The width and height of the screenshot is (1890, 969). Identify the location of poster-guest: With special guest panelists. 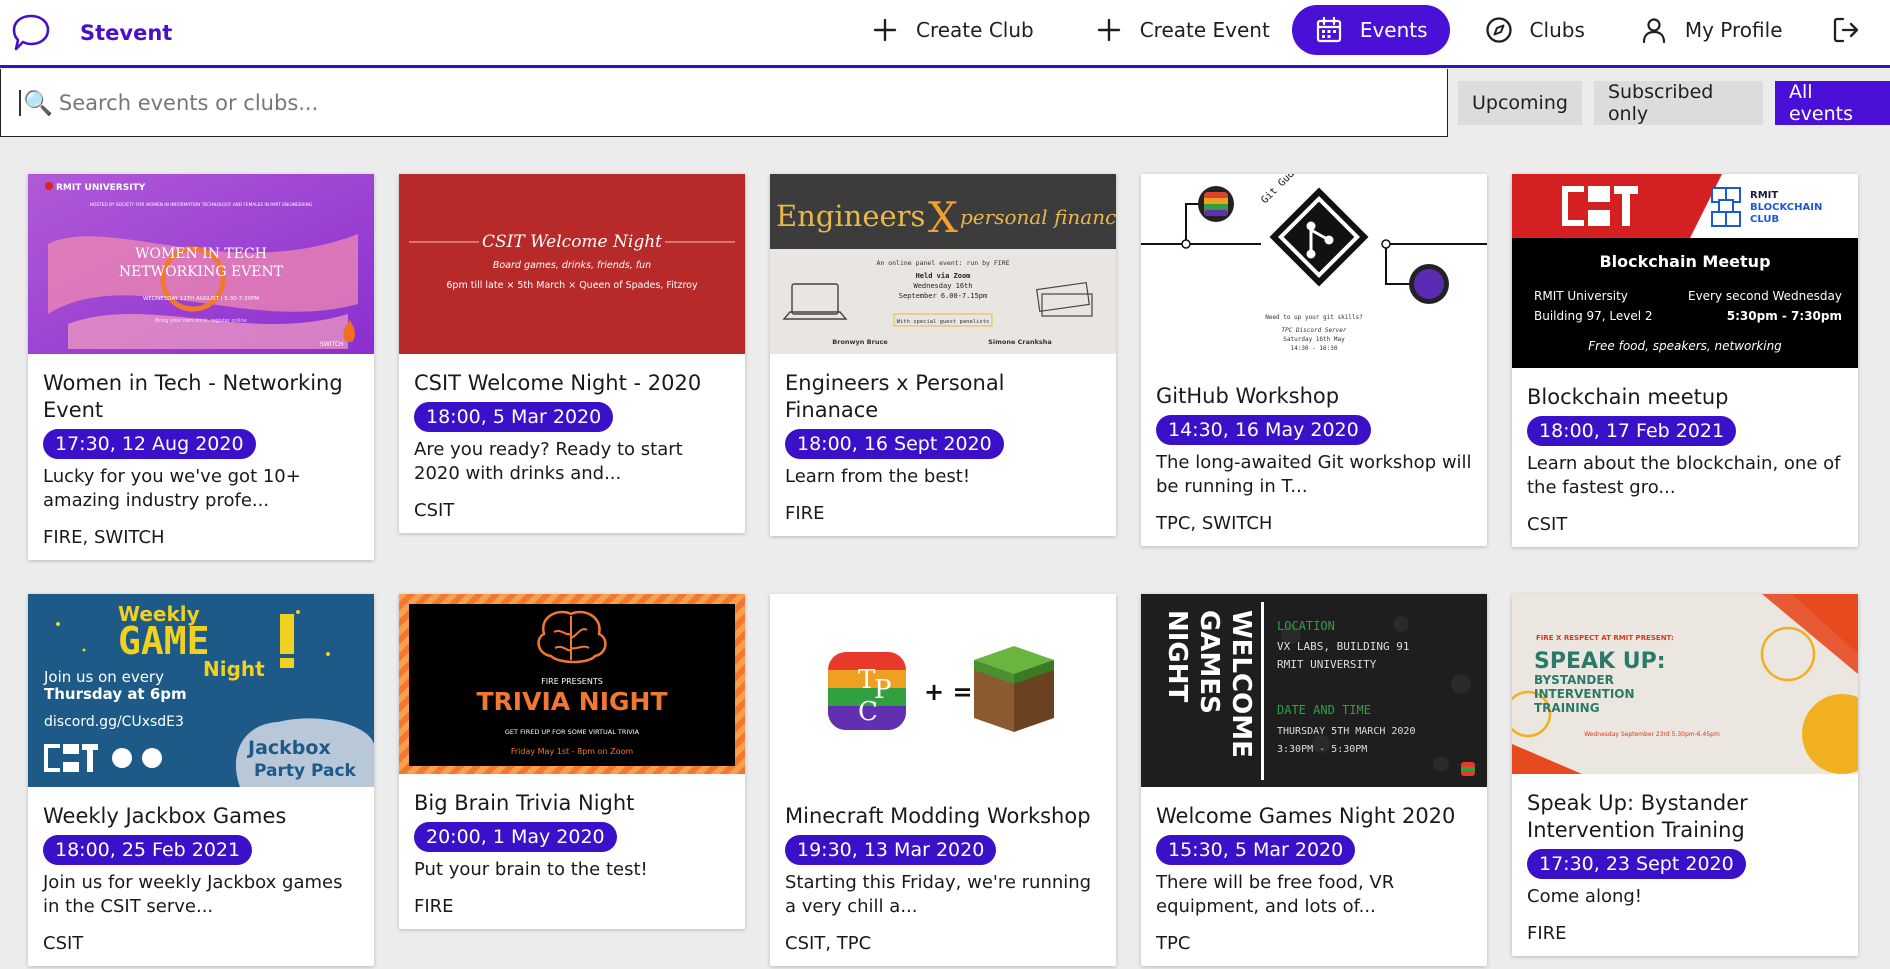
(943, 322).